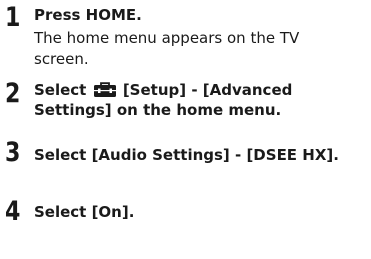 The image size is (371, 259). Describe the element at coordinates (105, 90) in the screenshot. I see `toolbox-icon` at that location.